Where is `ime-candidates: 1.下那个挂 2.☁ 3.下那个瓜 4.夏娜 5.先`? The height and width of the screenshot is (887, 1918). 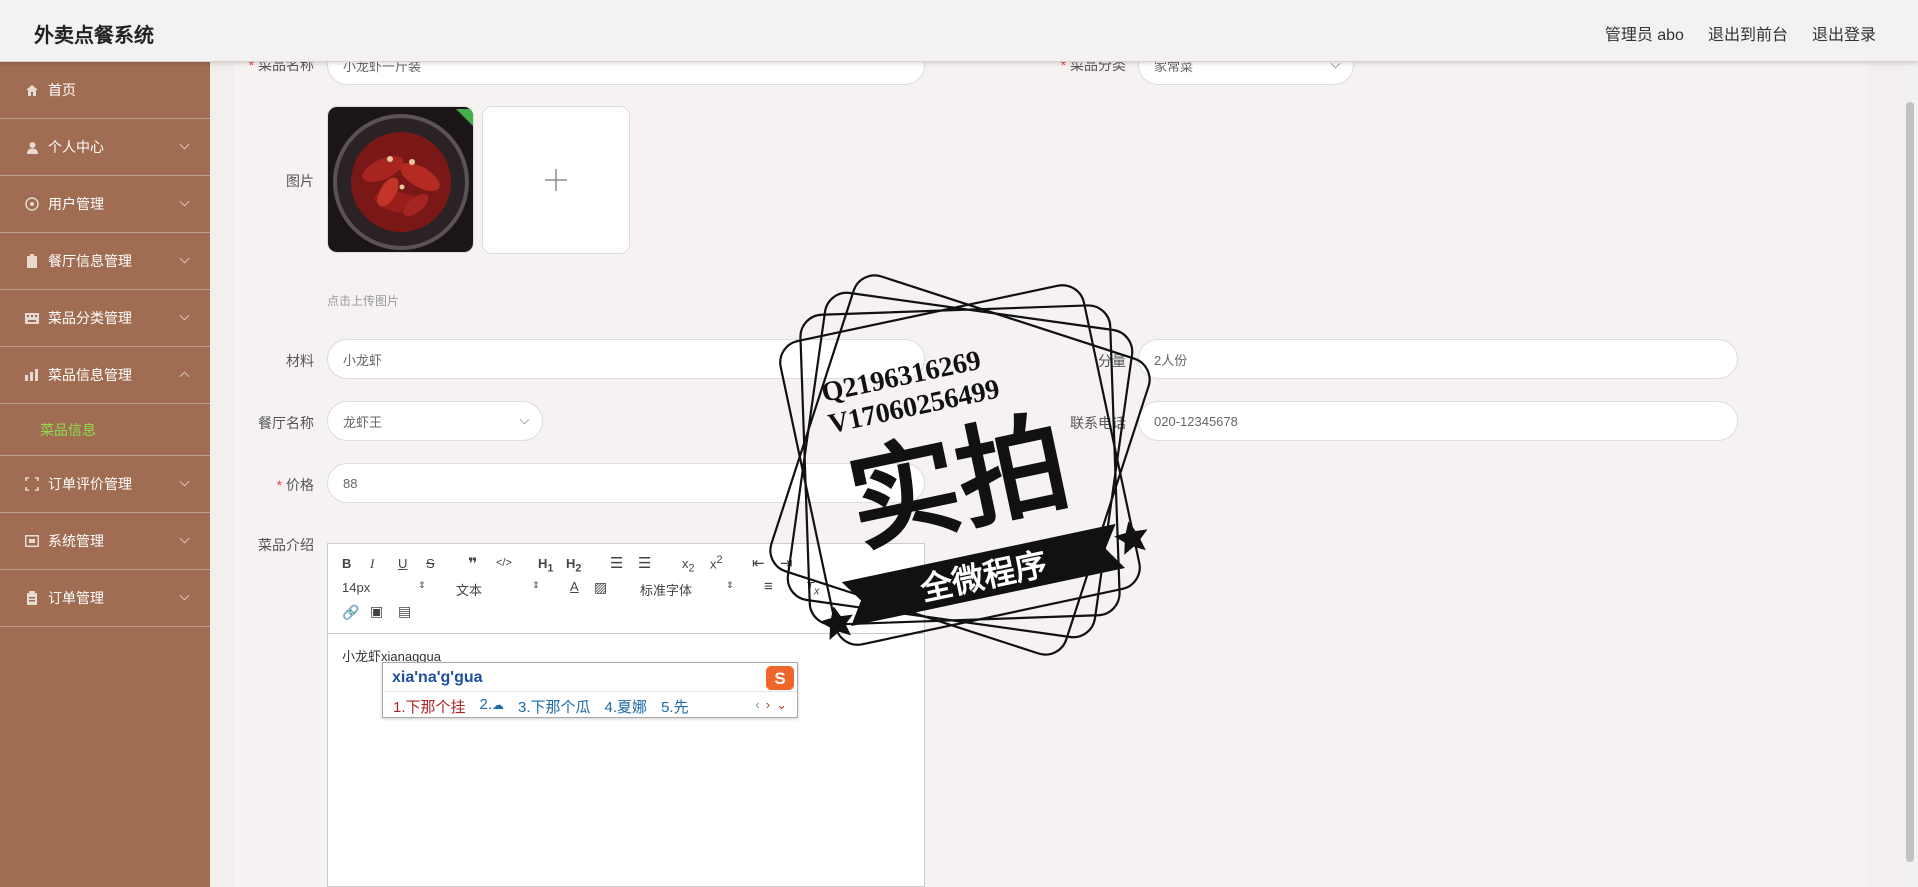
ime-candidates: 1.下那个挂 2.☁ 3.下那个瓜 4.夏娜 5.先 is located at coordinates (541, 706).